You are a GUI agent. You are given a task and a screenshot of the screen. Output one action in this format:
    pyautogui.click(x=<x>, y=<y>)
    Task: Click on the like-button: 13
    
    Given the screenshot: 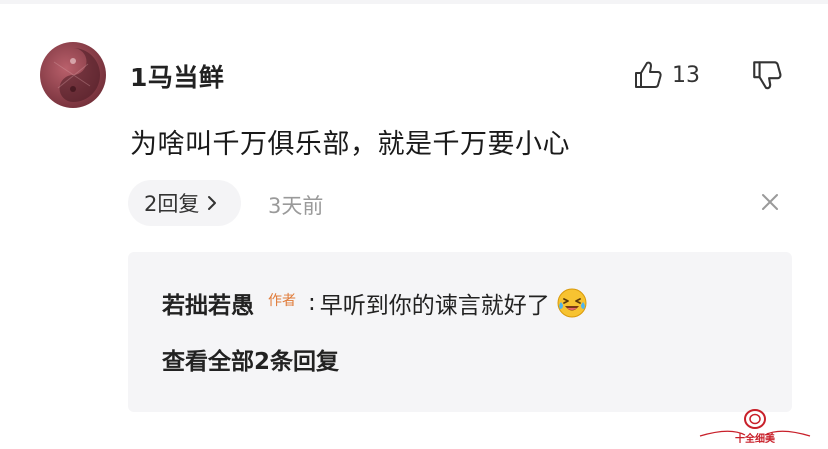 What is the action you would take?
    pyautogui.click(x=666, y=75)
    